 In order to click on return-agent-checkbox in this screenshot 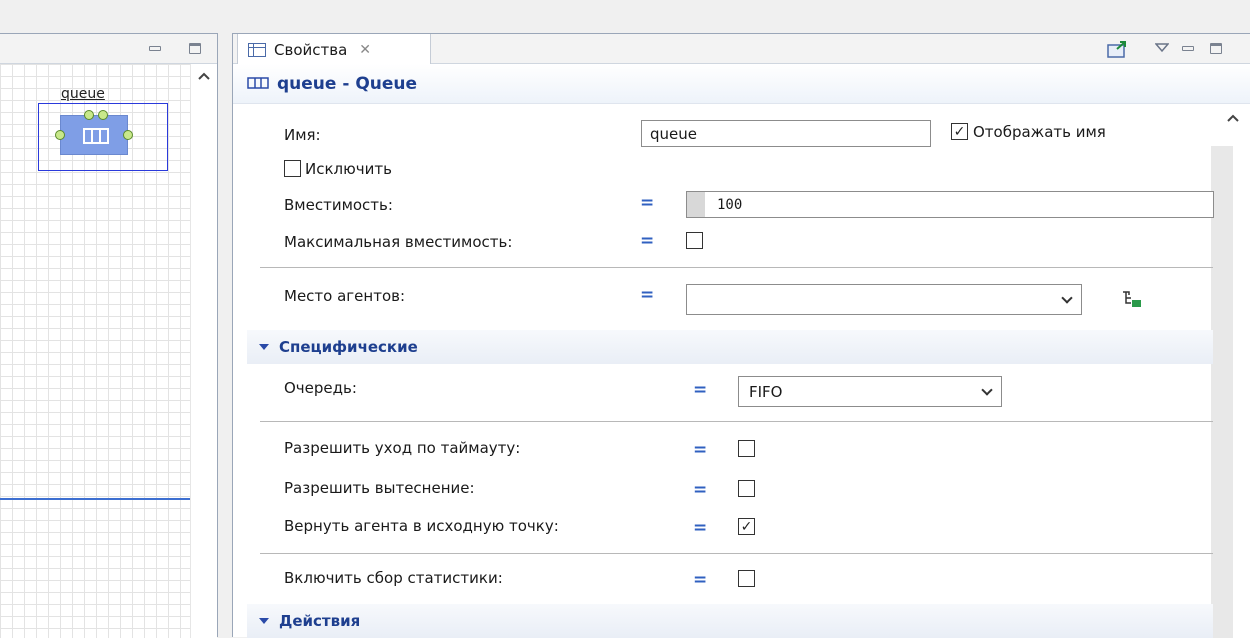, I will do `click(746, 526)`.